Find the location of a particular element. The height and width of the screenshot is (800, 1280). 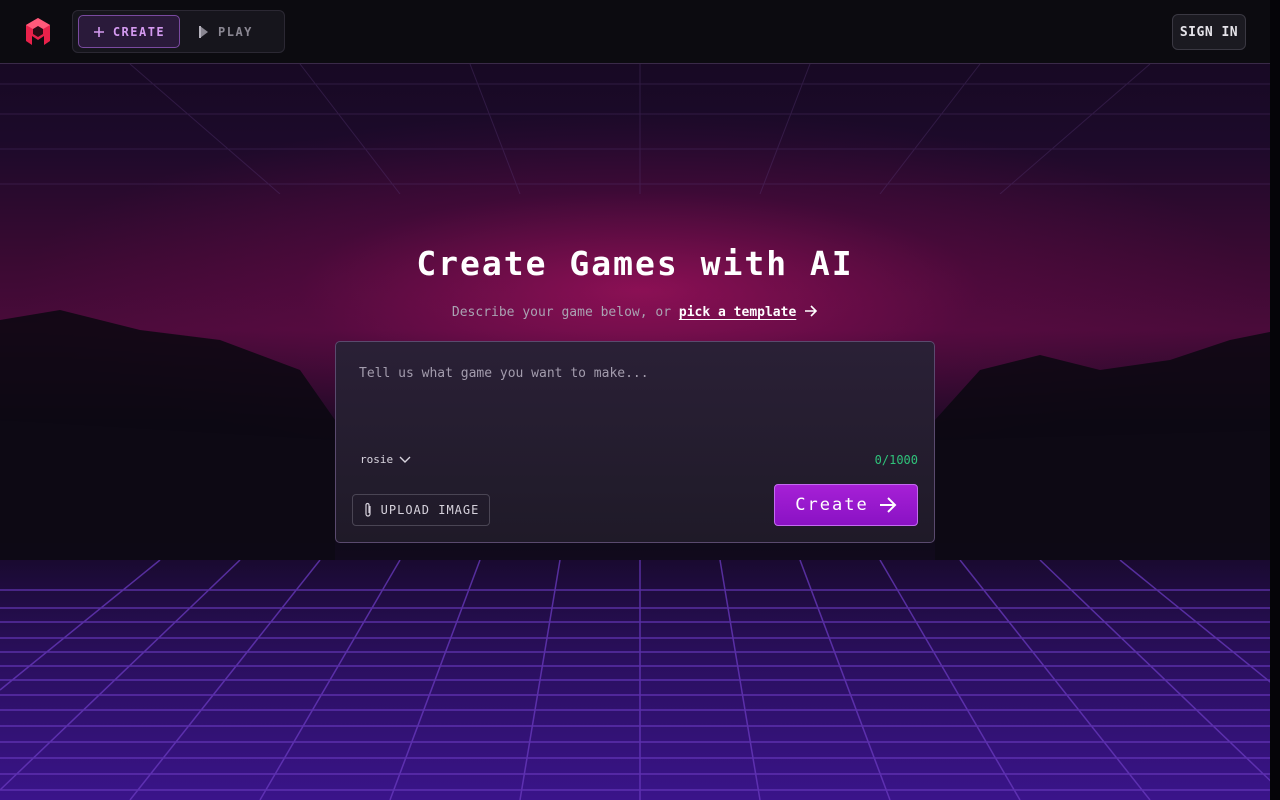

upload-image-label: UPLOAD IMAGE is located at coordinates (430, 510).